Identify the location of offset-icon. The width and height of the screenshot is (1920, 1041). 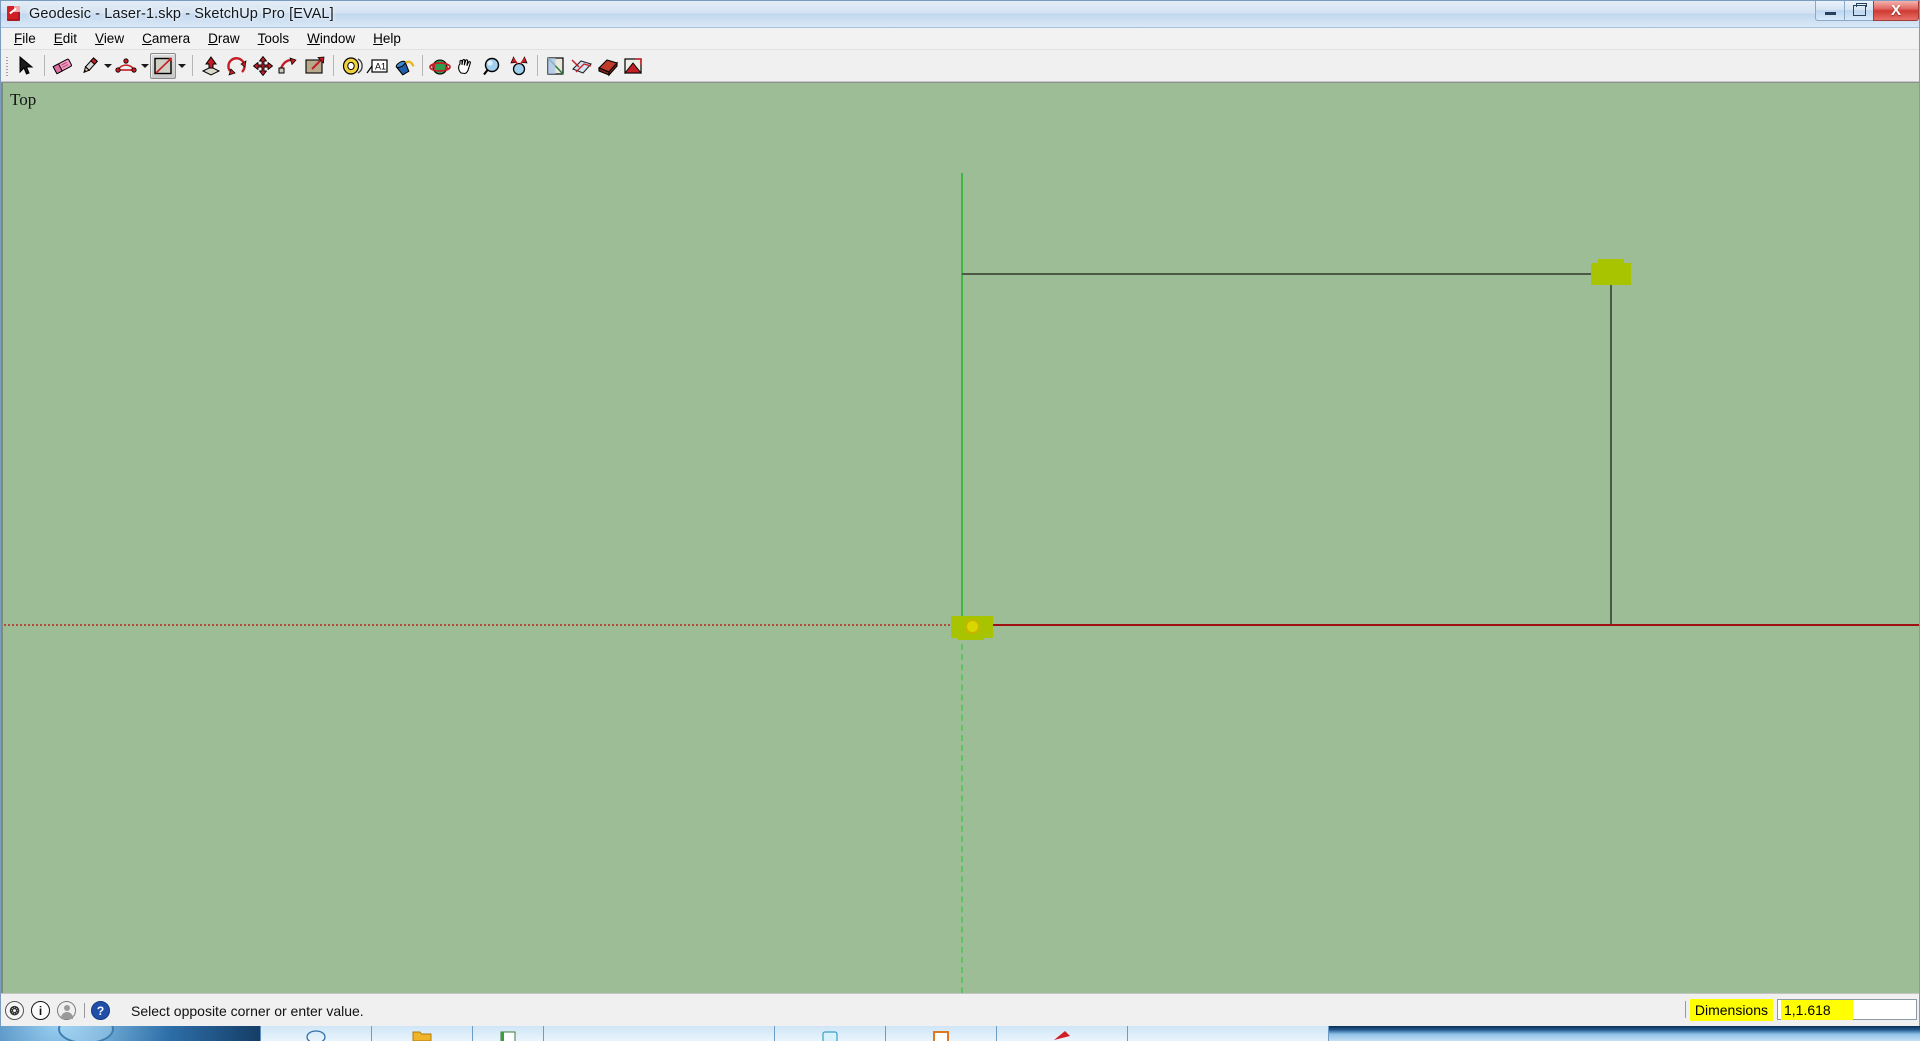
(315, 66).